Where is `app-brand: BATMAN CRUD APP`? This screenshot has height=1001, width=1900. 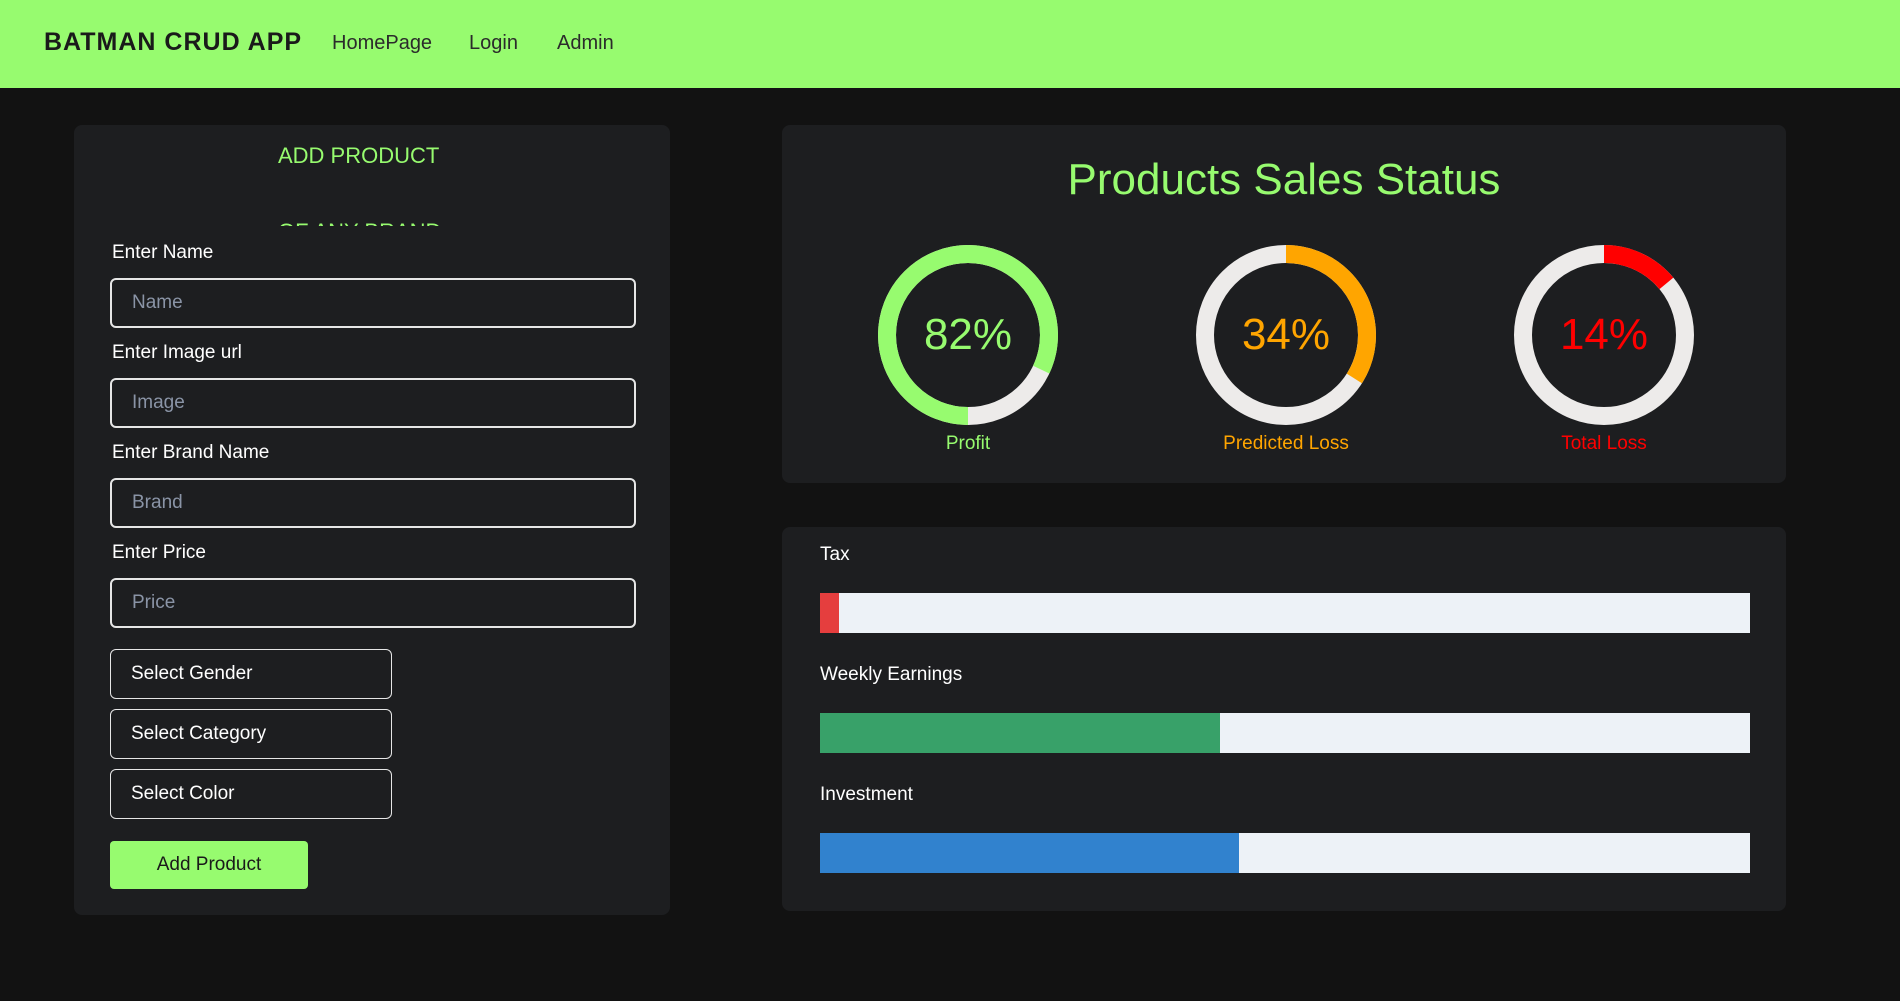 app-brand: BATMAN CRUD APP is located at coordinates (173, 42).